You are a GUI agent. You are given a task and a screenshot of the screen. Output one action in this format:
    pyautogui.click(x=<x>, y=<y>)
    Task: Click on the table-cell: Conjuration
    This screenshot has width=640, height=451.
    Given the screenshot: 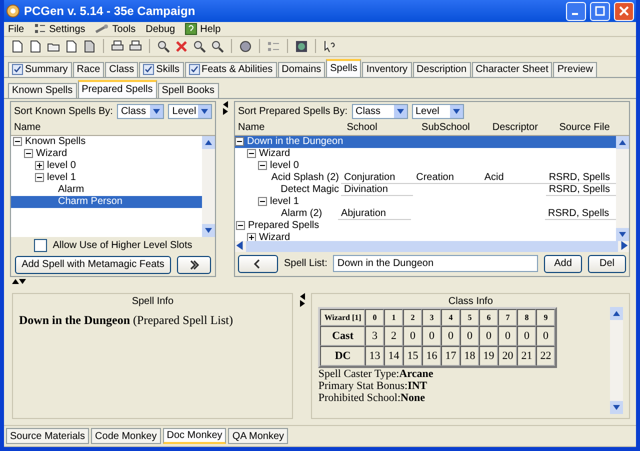 What is the action you would take?
    pyautogui.click(x=377, y=178)
    